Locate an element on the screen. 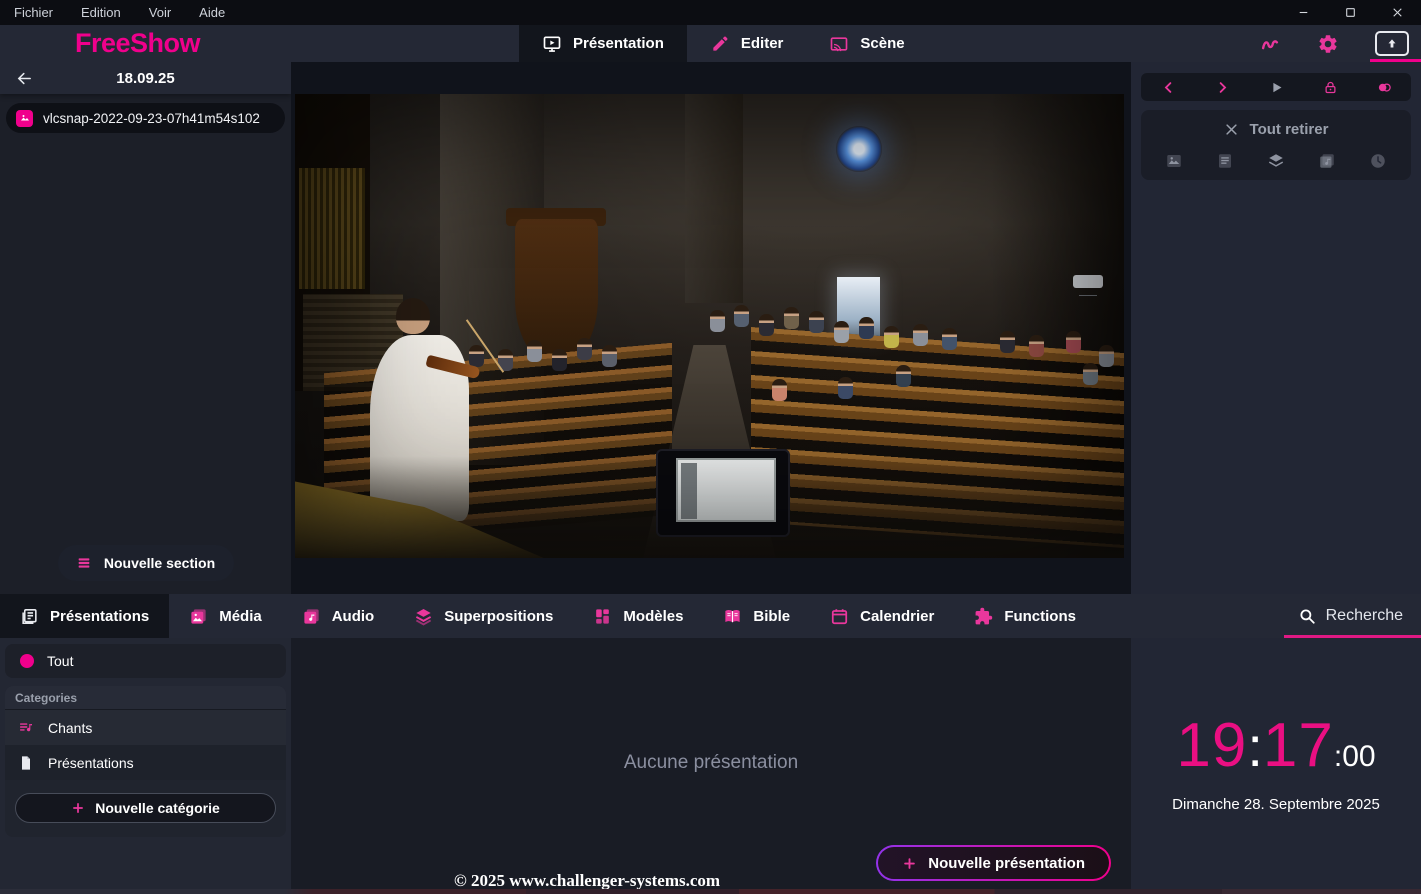 Image resolution: width=1421 pixels, height=894 pixels. drawer-tab-superpositions: Superpositions is located at coordinates (483, 616).